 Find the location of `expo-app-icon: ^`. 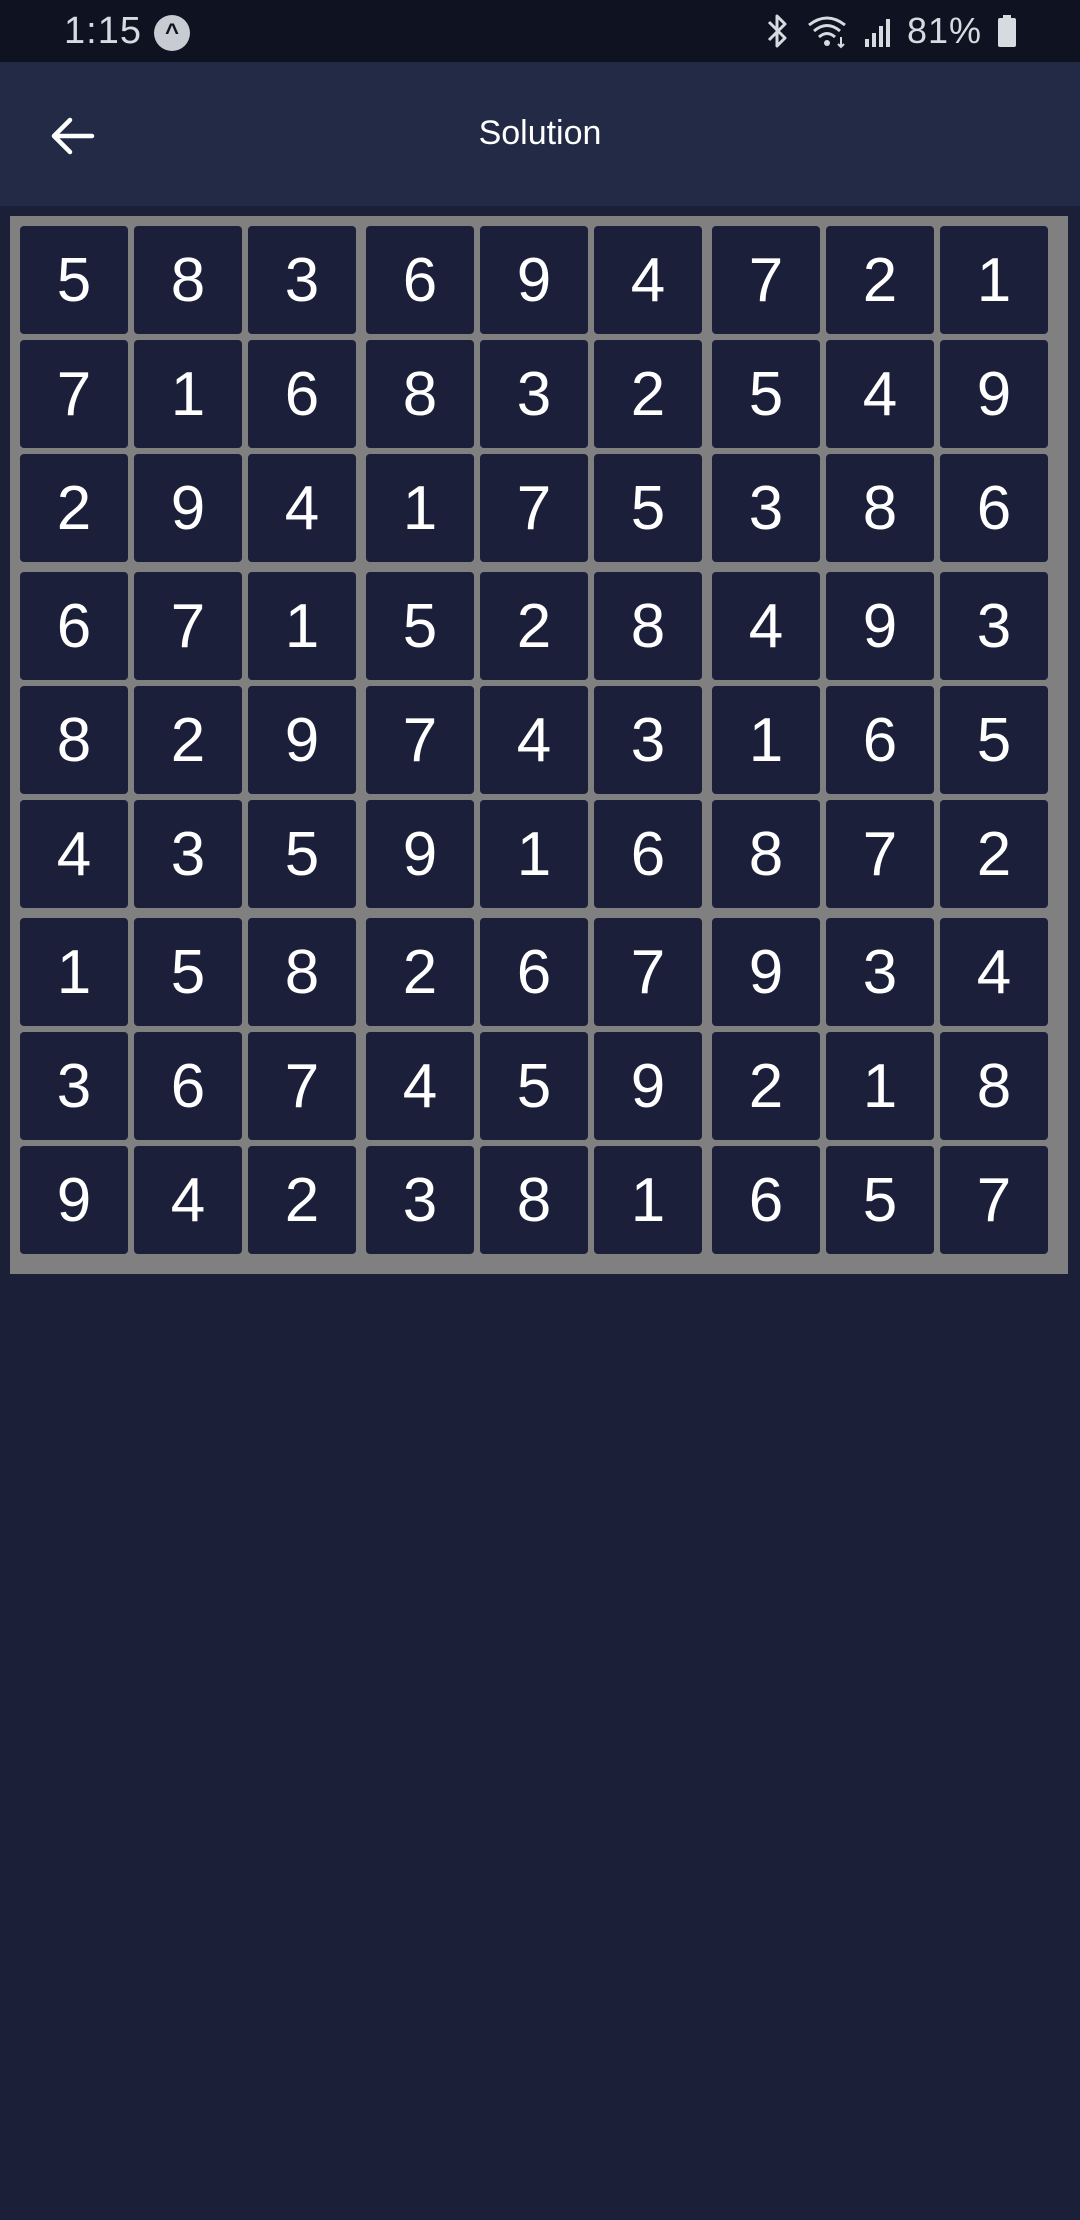

expo-app-icon: ^ is located at coordinates (172, 33).